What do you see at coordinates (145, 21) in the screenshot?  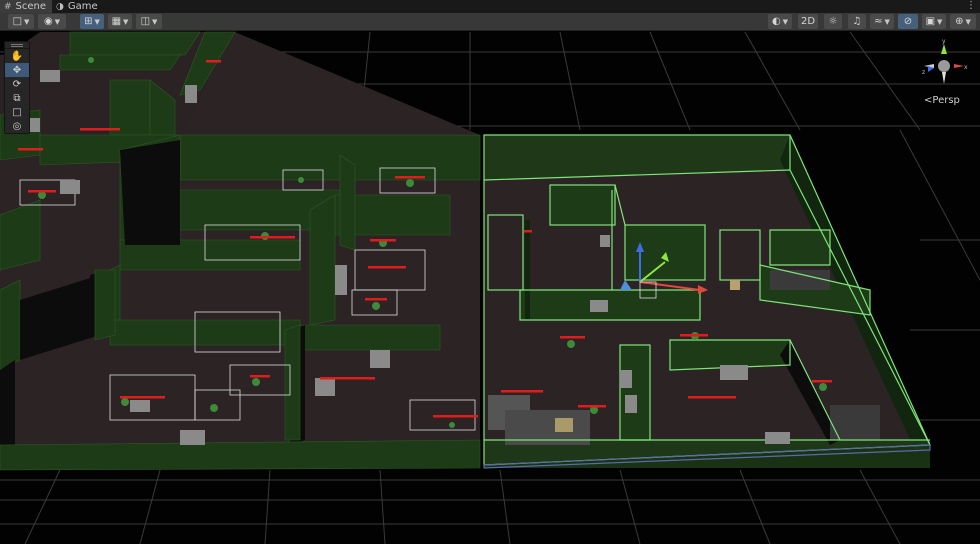 I see `increment-snap-icon: ◫` at bounding box center [145, 21].